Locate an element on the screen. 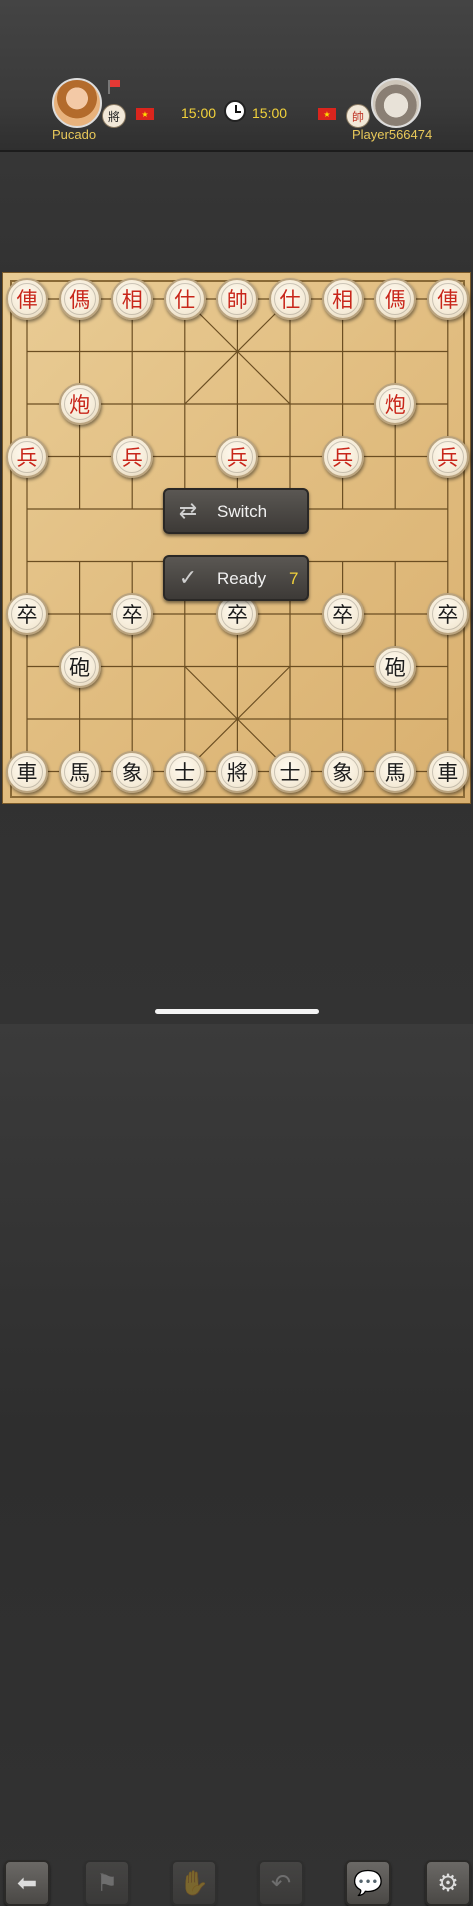 This screenshot has width=473, height=1906. switch-side-button: ⇄ Switch is located at coordinates (236, 511).